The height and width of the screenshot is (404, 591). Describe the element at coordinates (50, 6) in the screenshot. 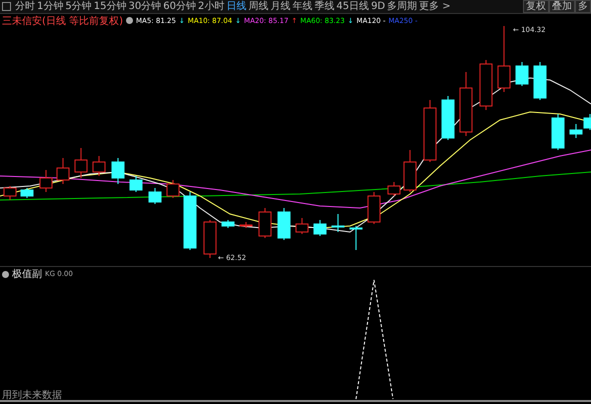

I see `period-tab: 1分钟` at that location.